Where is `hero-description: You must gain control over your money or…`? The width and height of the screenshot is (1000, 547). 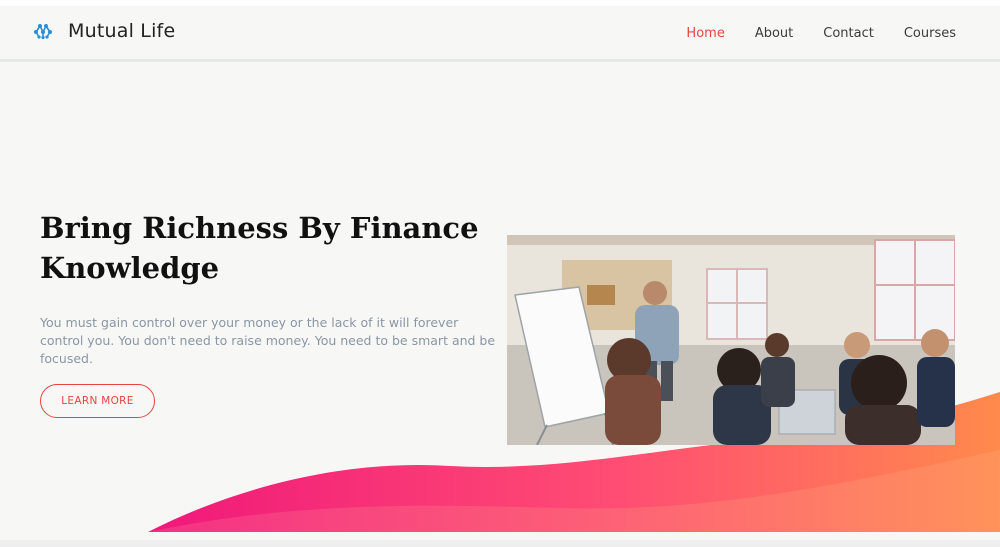 hero-description: You must gain control over your money or… is located at coordinates (268, 340).